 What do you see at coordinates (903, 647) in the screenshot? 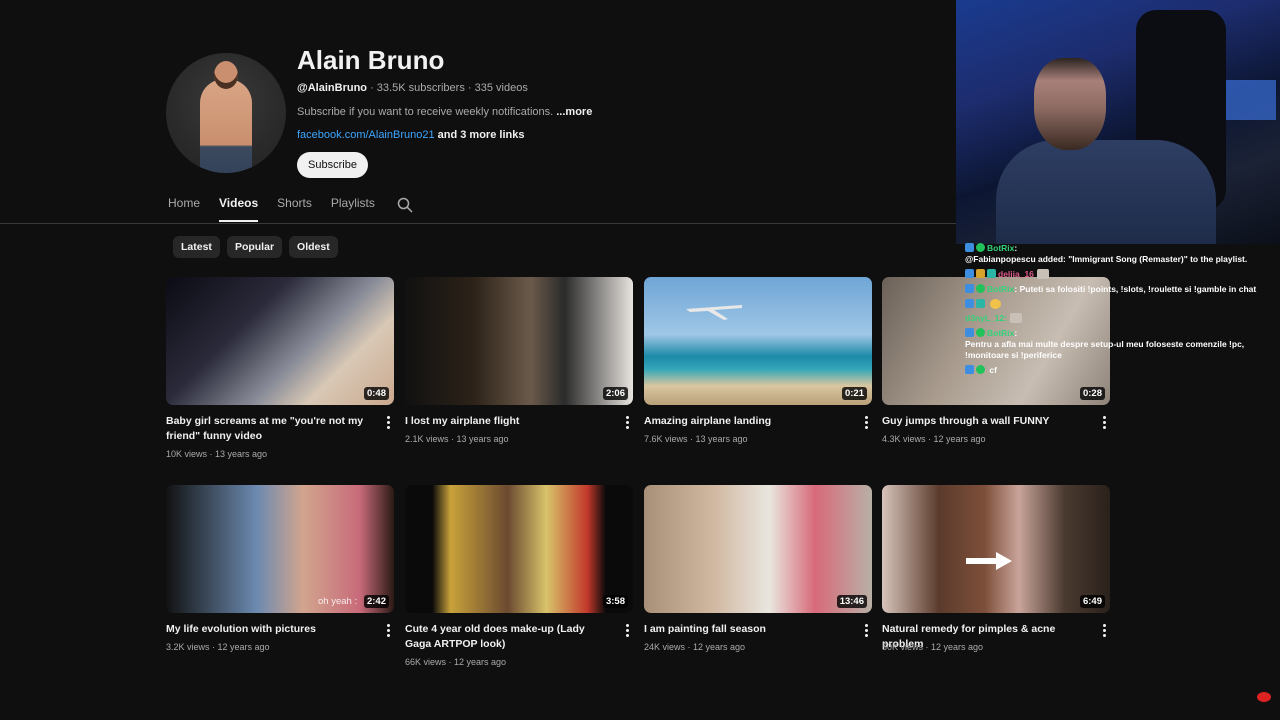
I see `video-views: 50K views` at bounding box center [903, 647].